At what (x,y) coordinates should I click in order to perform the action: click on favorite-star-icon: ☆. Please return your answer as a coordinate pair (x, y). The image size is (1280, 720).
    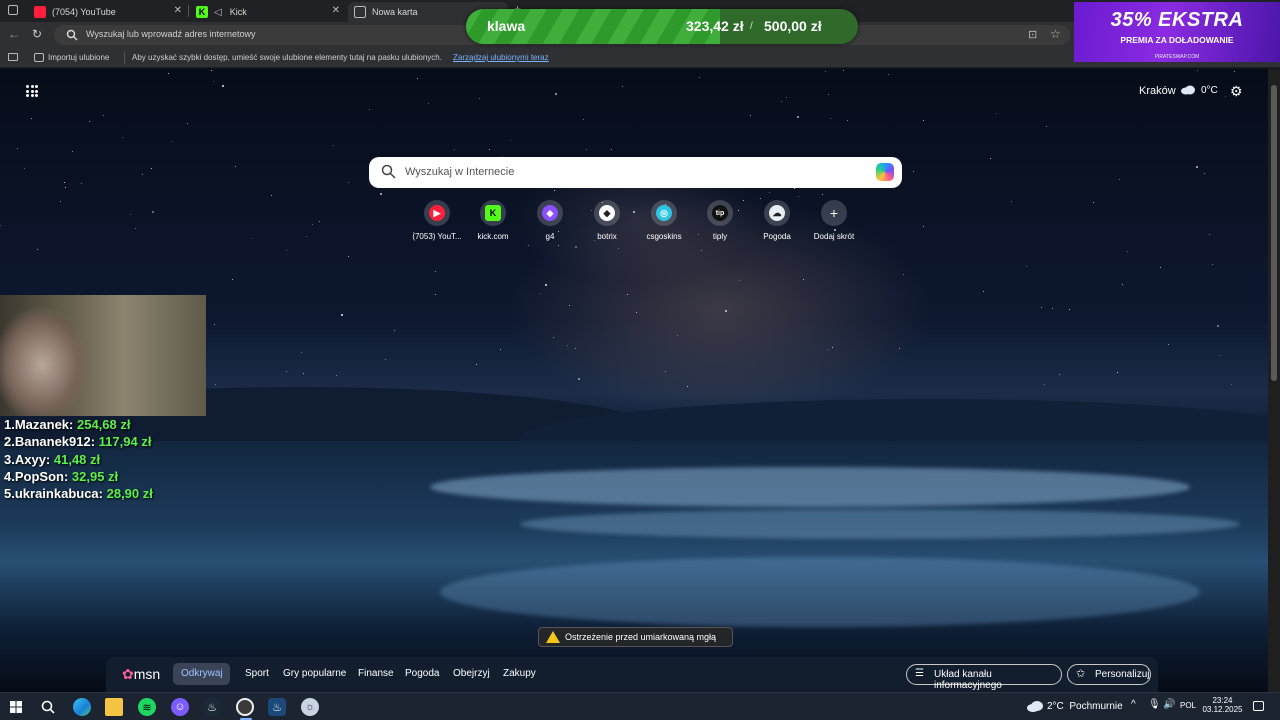
    Looking at the image, I should click on (1055, 34).